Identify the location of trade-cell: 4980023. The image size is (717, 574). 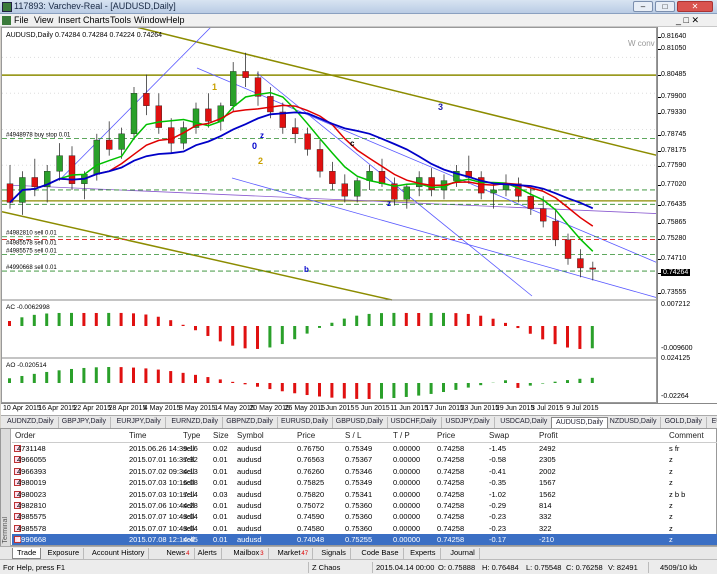
(32, 494).